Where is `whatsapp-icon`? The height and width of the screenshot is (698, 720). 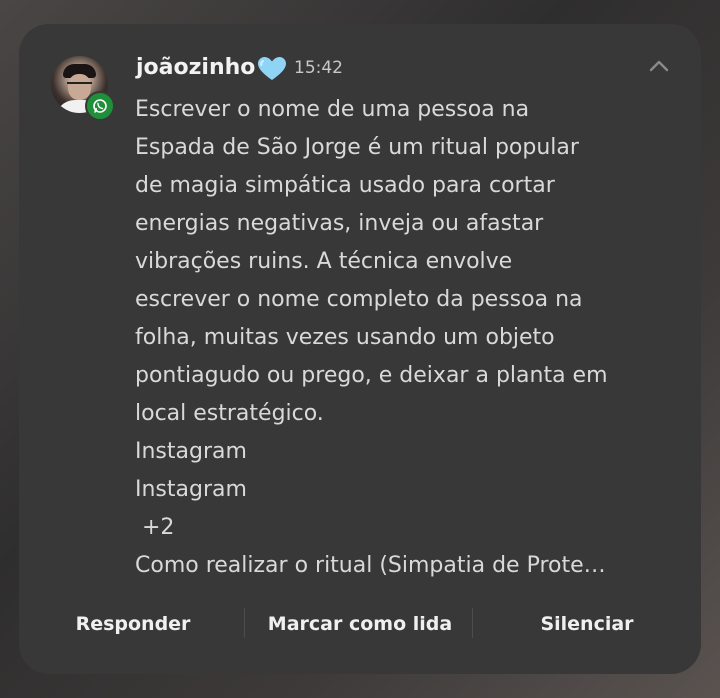 whatsapp-icon is located at coordinates (100, 106).